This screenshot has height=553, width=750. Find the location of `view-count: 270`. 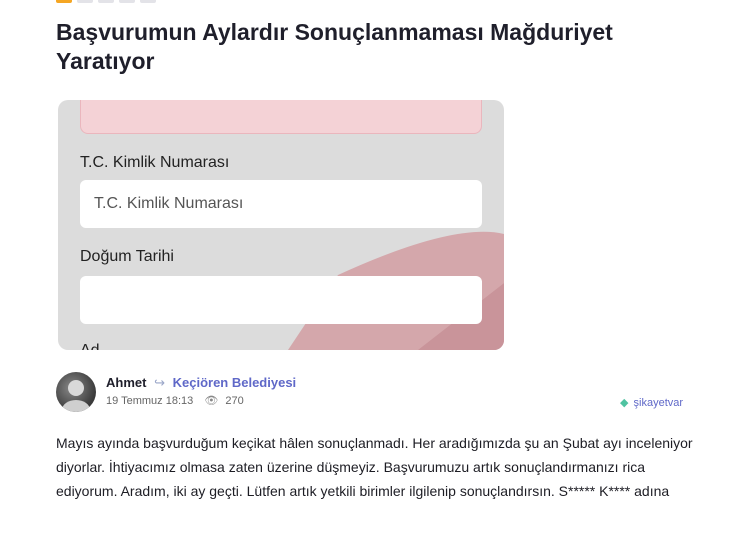

view-count: 270 is located at coordinates (234, 401).